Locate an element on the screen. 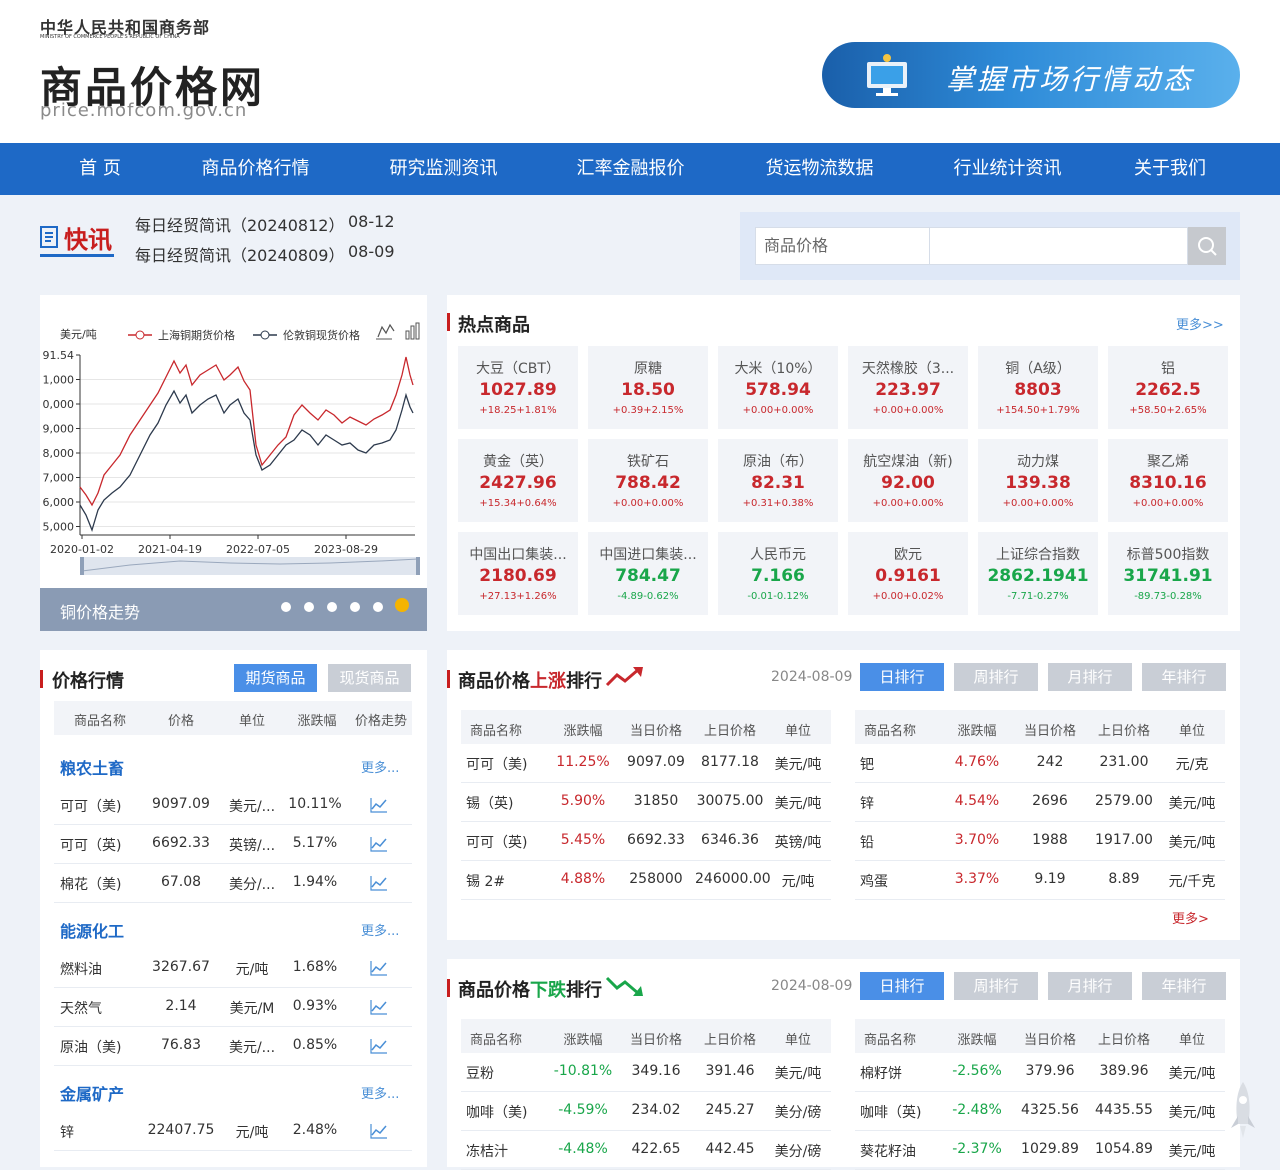 The width and height of the screenshot is (1280, 1170). nav-about: 关于我们 is located at coordinates (1170, 169).